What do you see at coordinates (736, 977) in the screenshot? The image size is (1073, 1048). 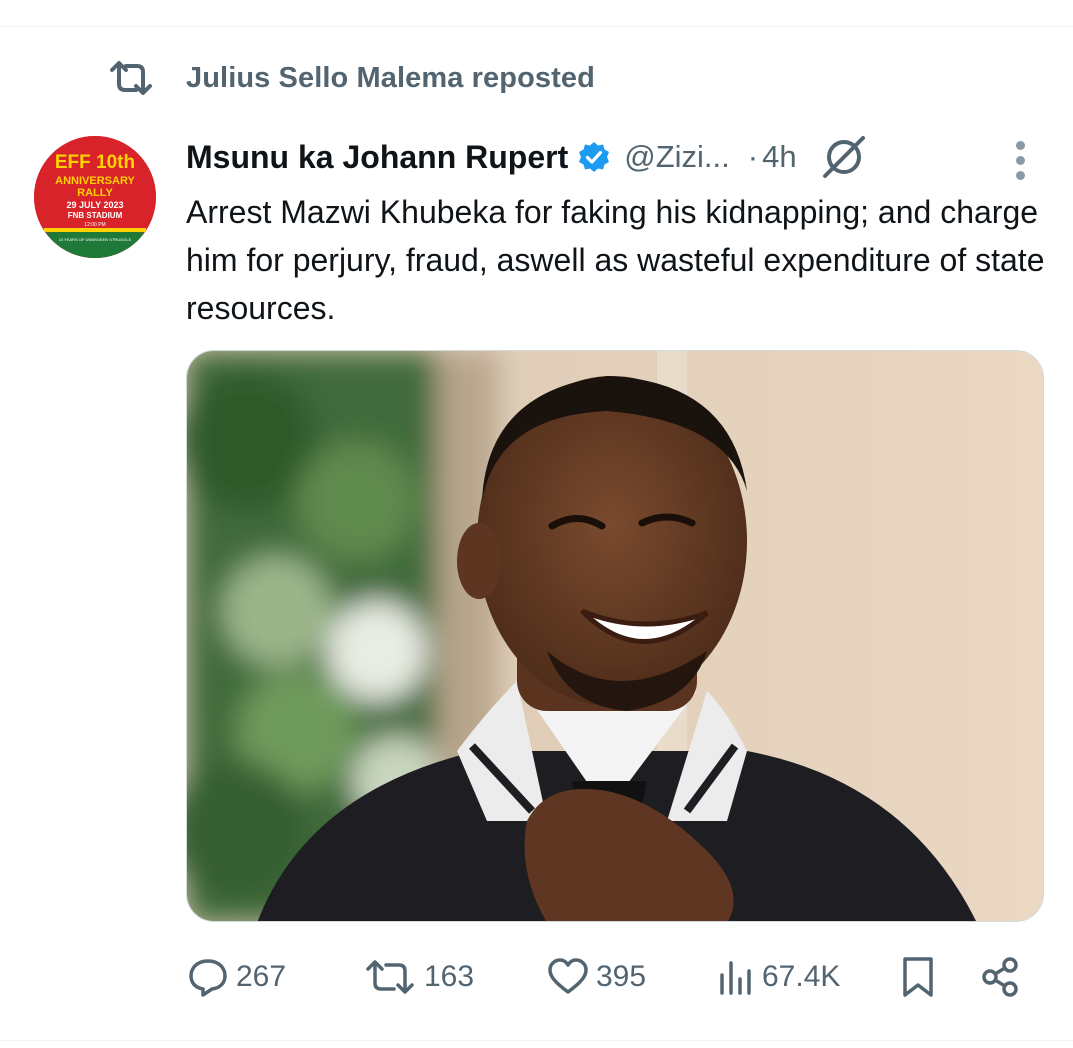 I see `analytics-icon` at bounding box center [736, 977].